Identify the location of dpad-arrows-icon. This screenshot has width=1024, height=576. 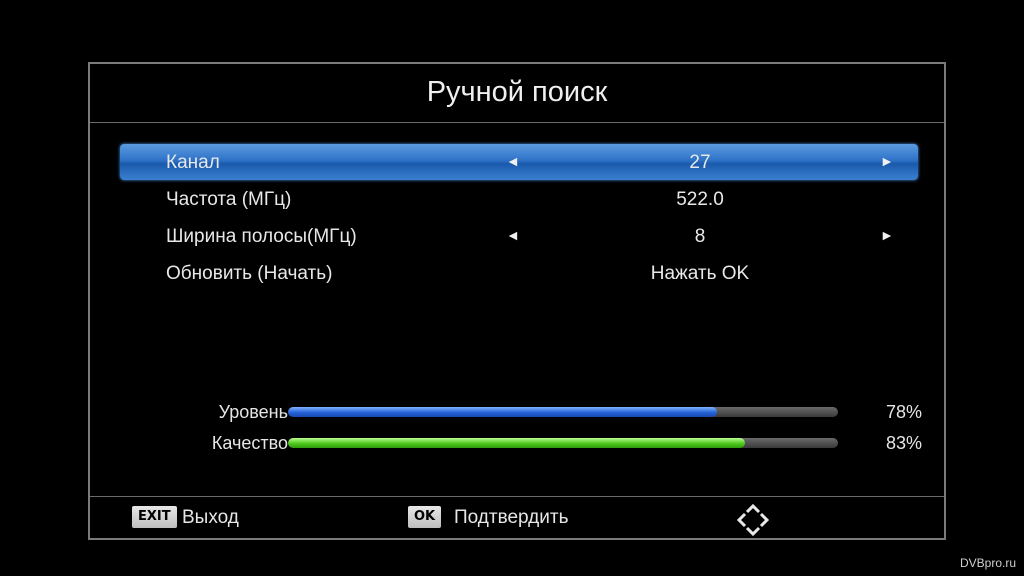
(753, 520).